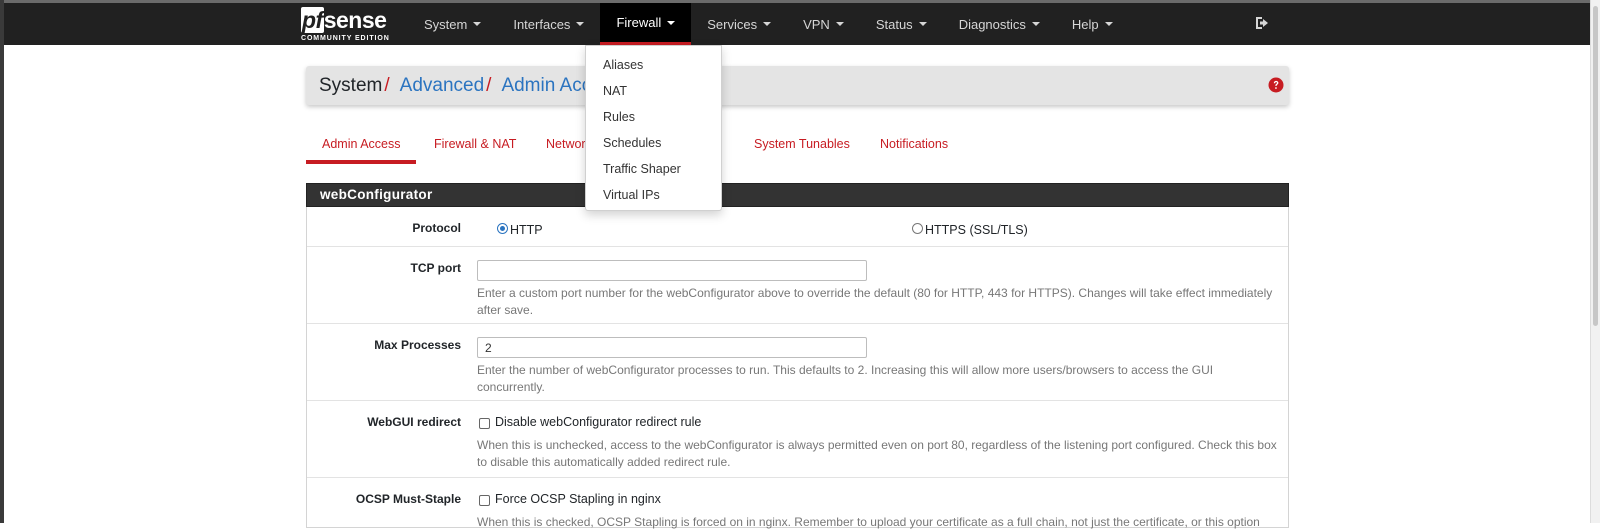 This screenshot has width=1600, height=531. Describe the element at coordinates (435, 268) in the screenshot. I see `tcp-port-label: TCP port` at that location.